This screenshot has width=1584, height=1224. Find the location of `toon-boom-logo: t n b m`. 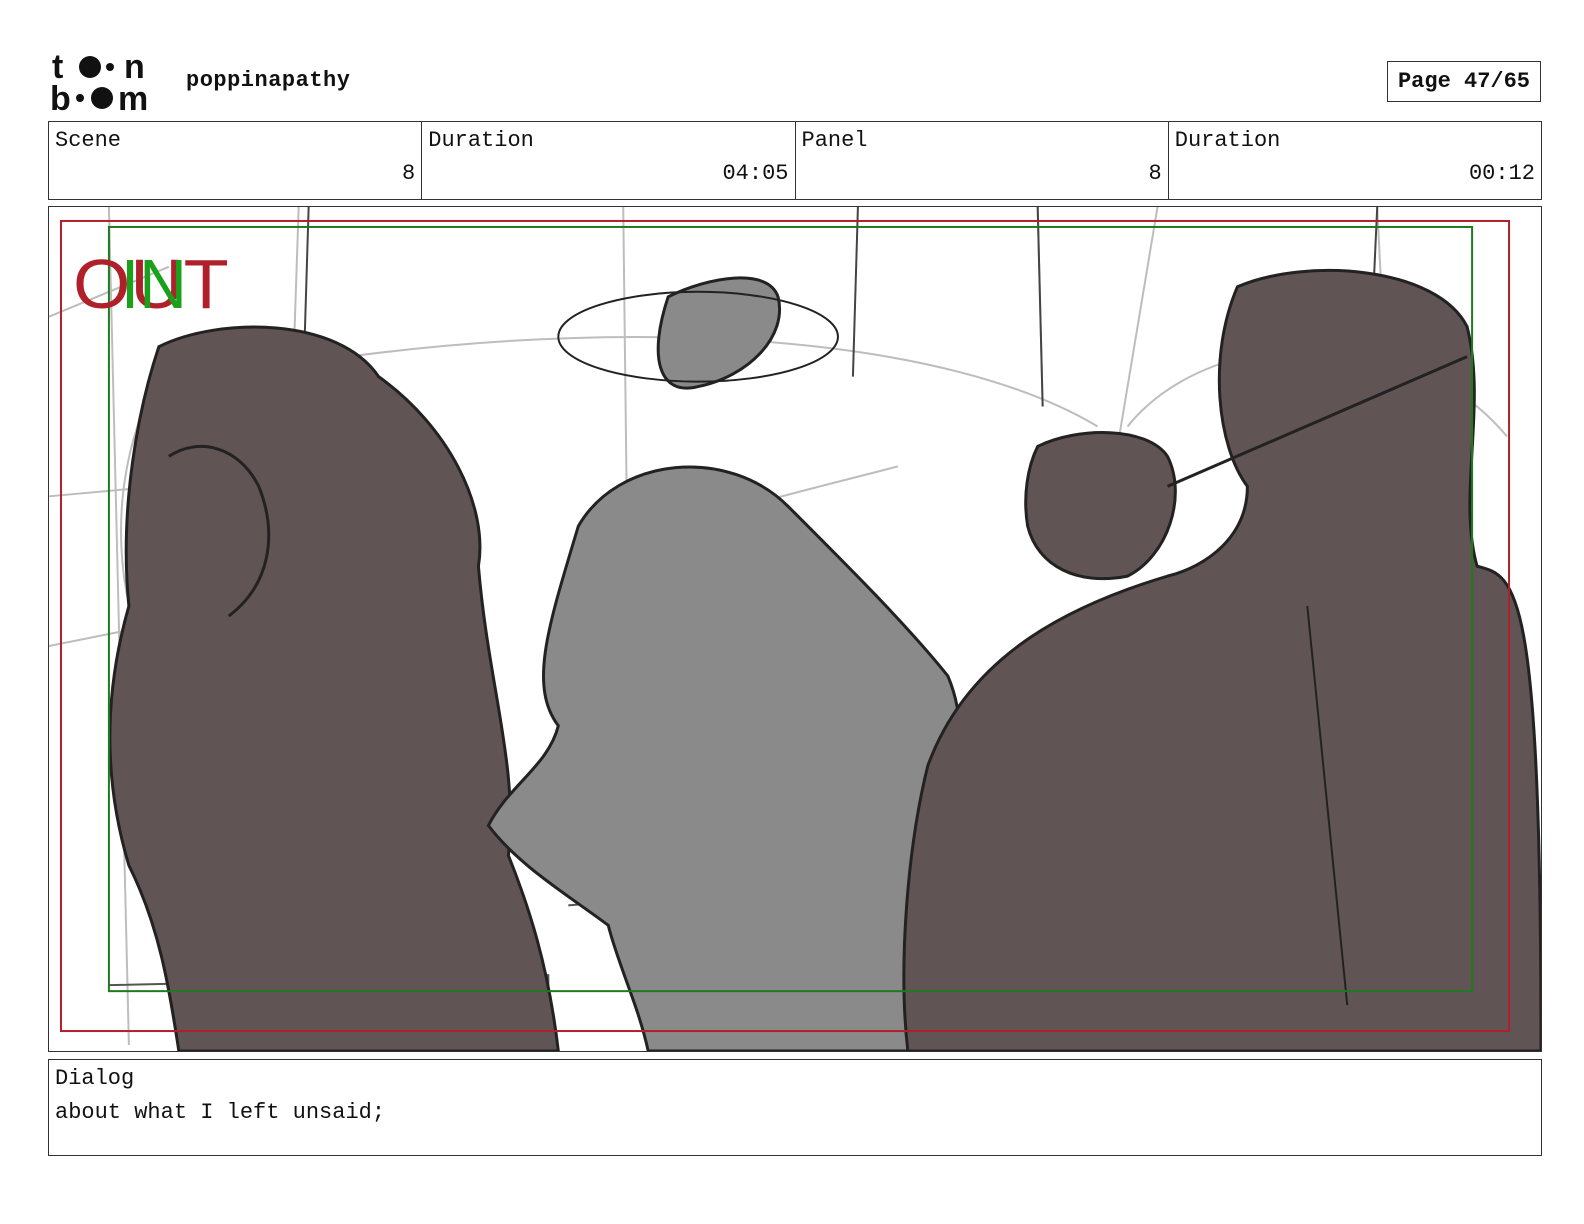

toon-boom-logo: t n b m is located at coordinates (99, 82).